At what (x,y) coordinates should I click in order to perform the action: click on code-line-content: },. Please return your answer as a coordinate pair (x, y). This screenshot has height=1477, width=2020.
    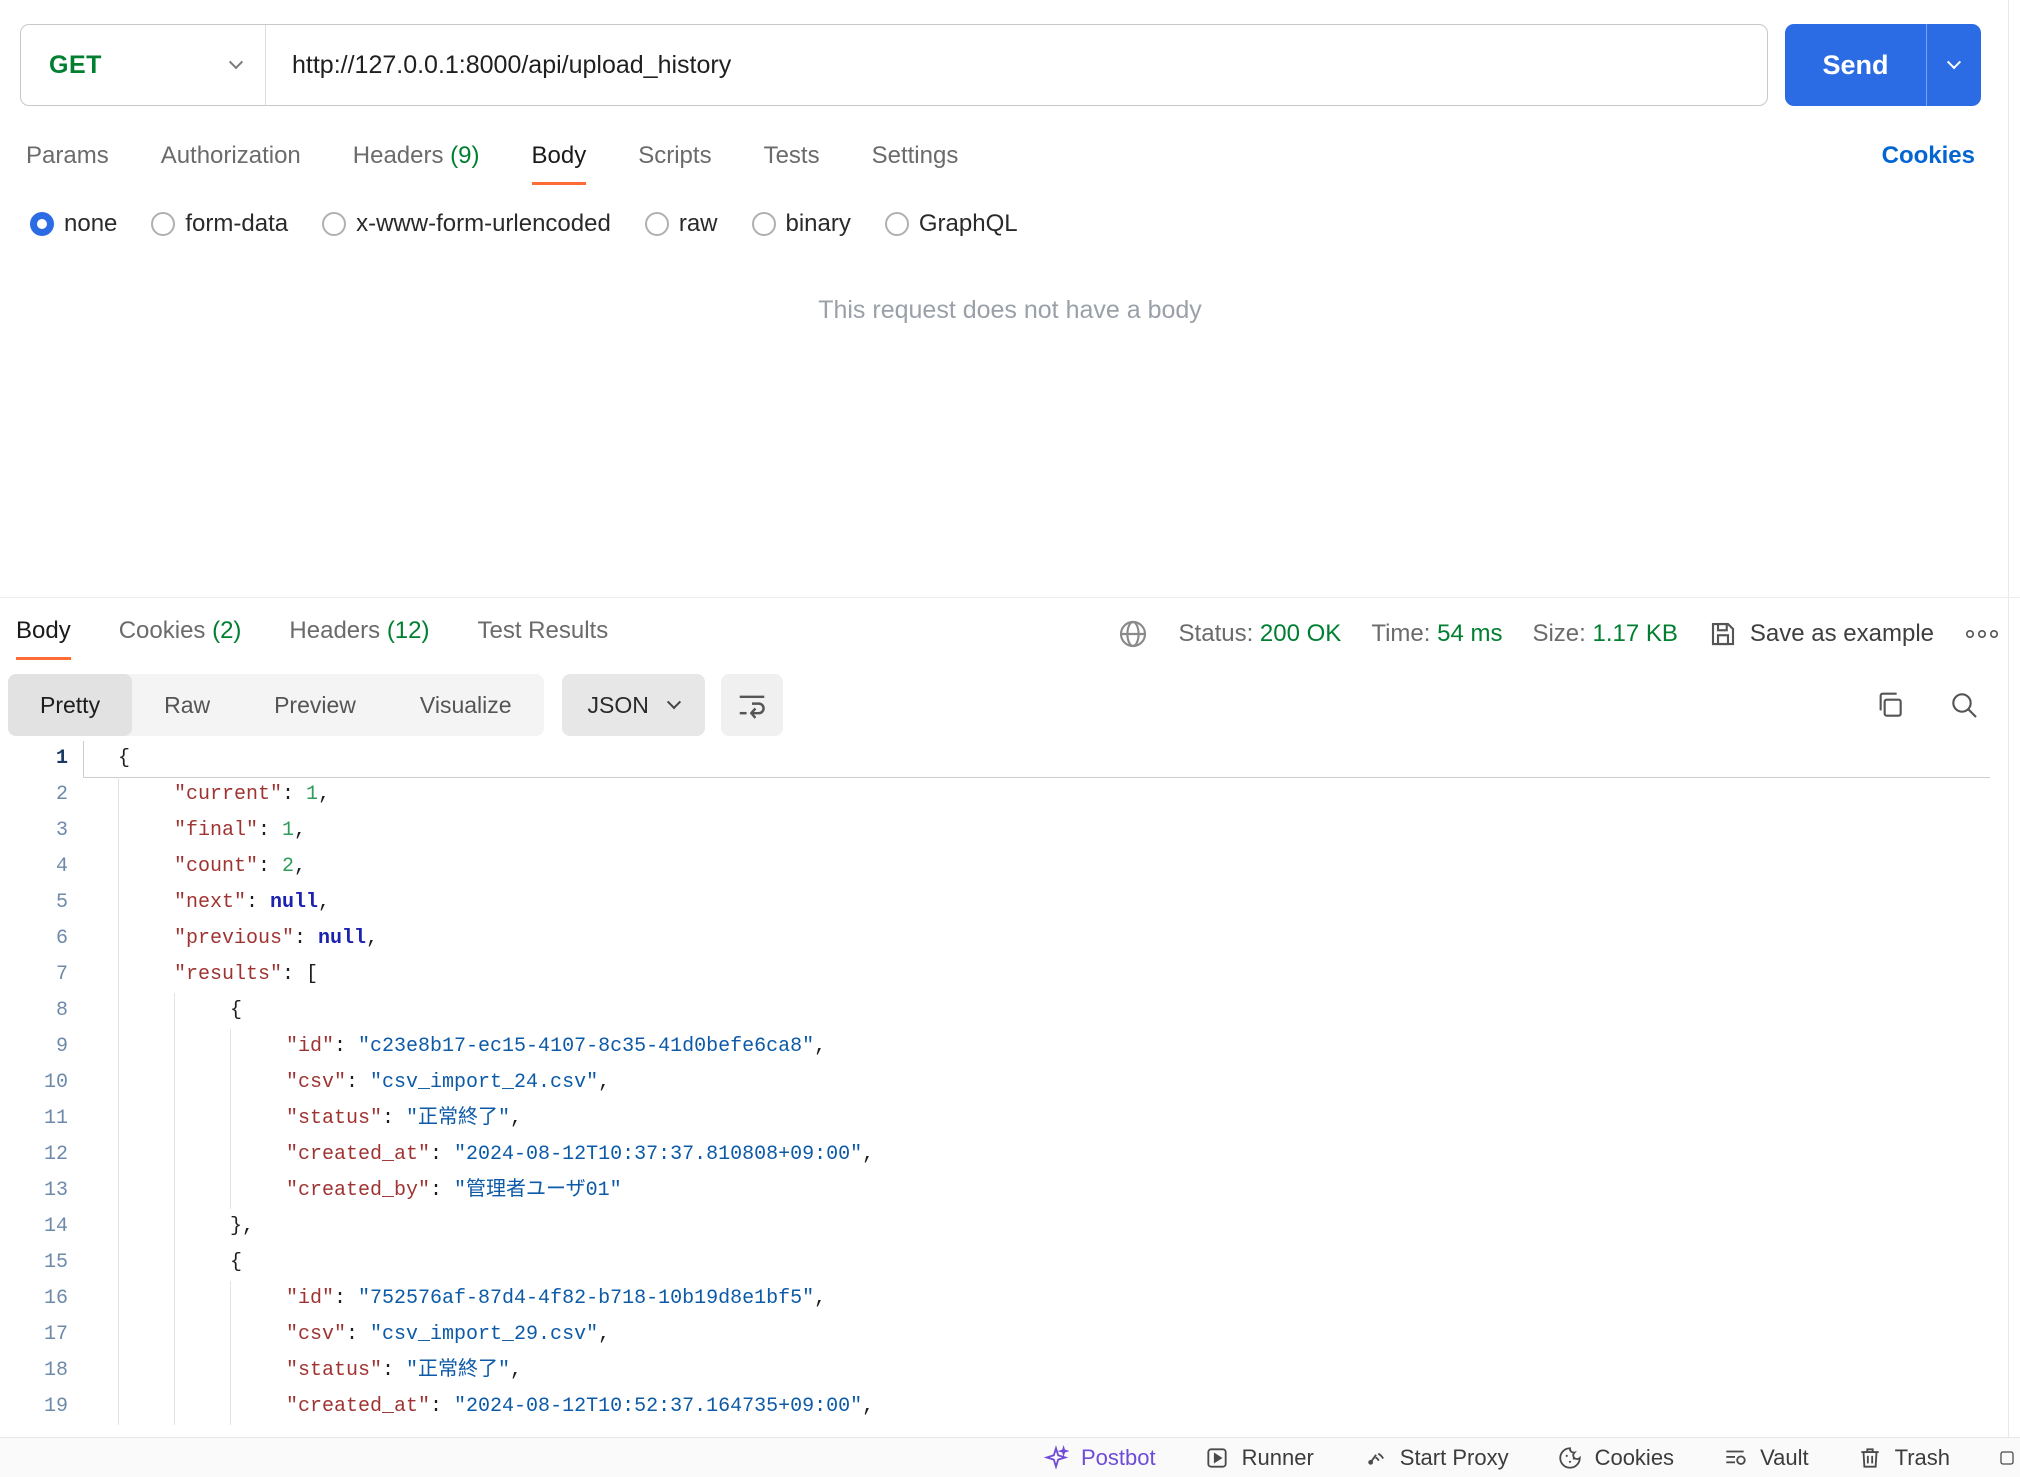
    Looking at the image, I should click on (1037, 1227).